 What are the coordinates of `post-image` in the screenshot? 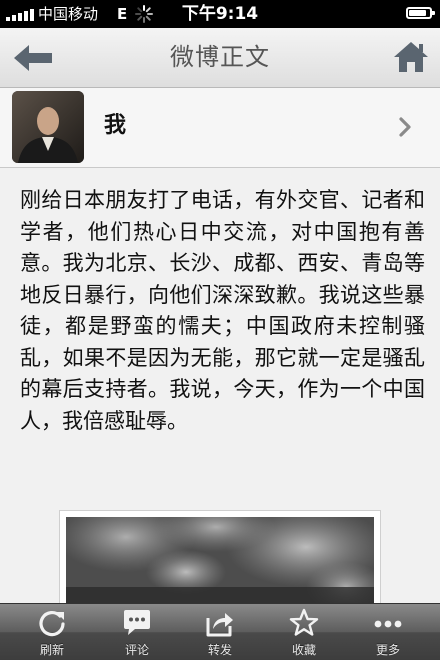 It's located at (220, 558).